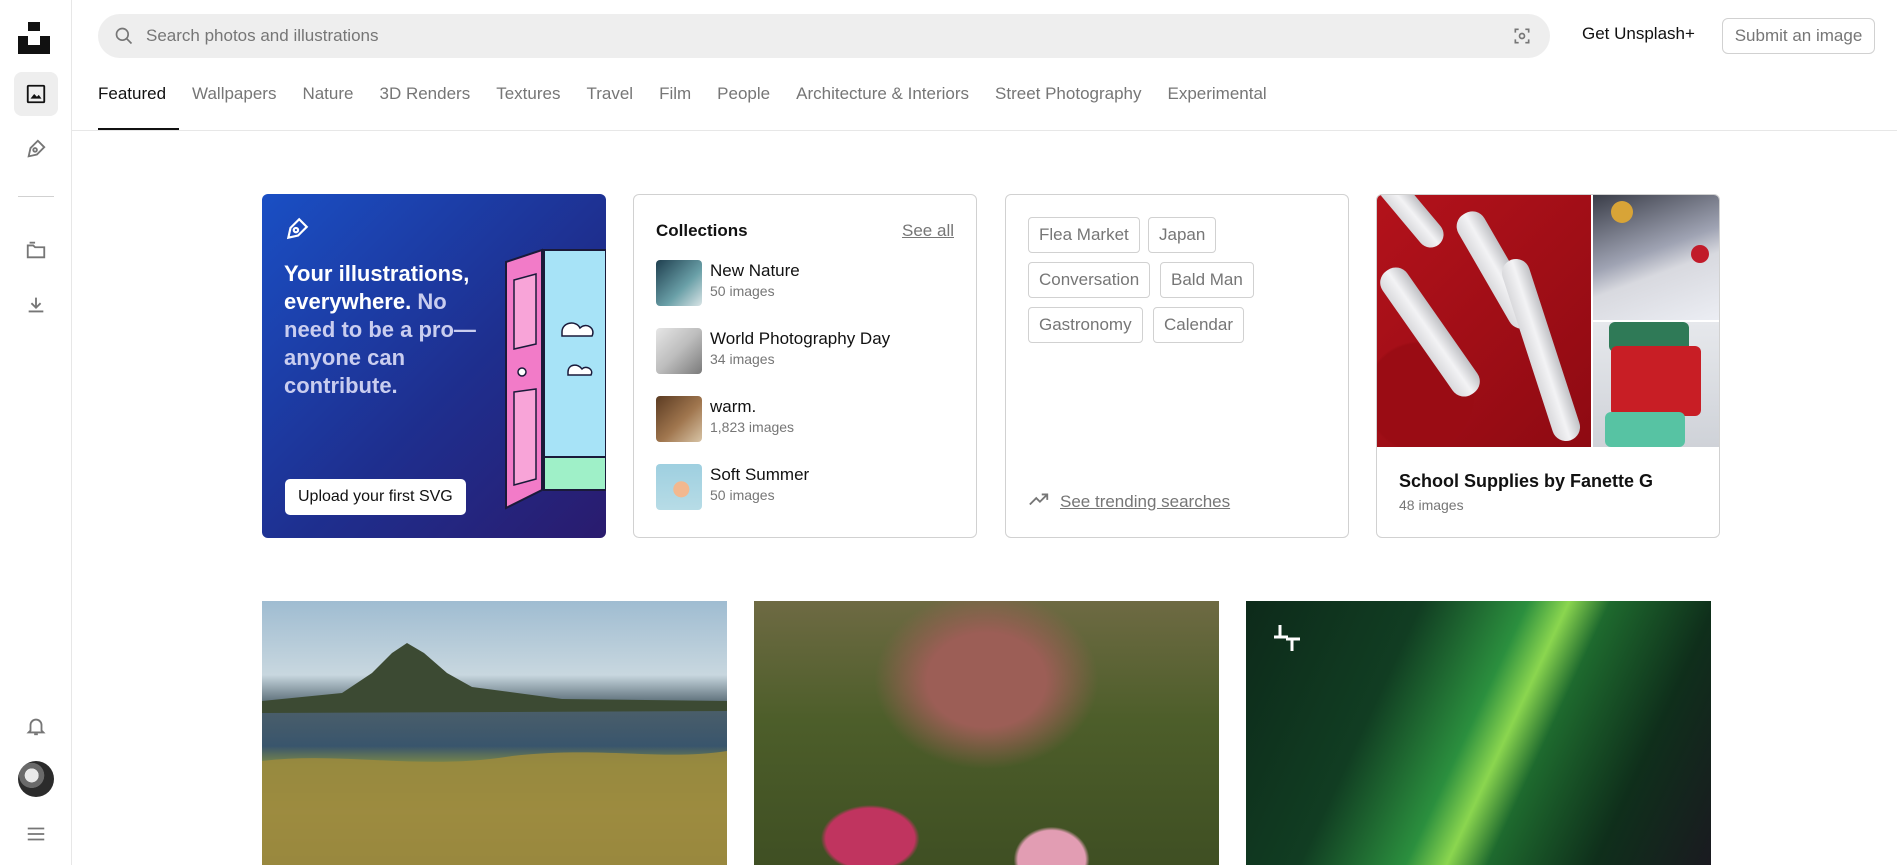 The width and height of the screenshot is (1897, 865). What do you see at coordinates (752, 427) in the screenshot?
I see `collection-count: 1,823 images` at bounding box center [752, 427].